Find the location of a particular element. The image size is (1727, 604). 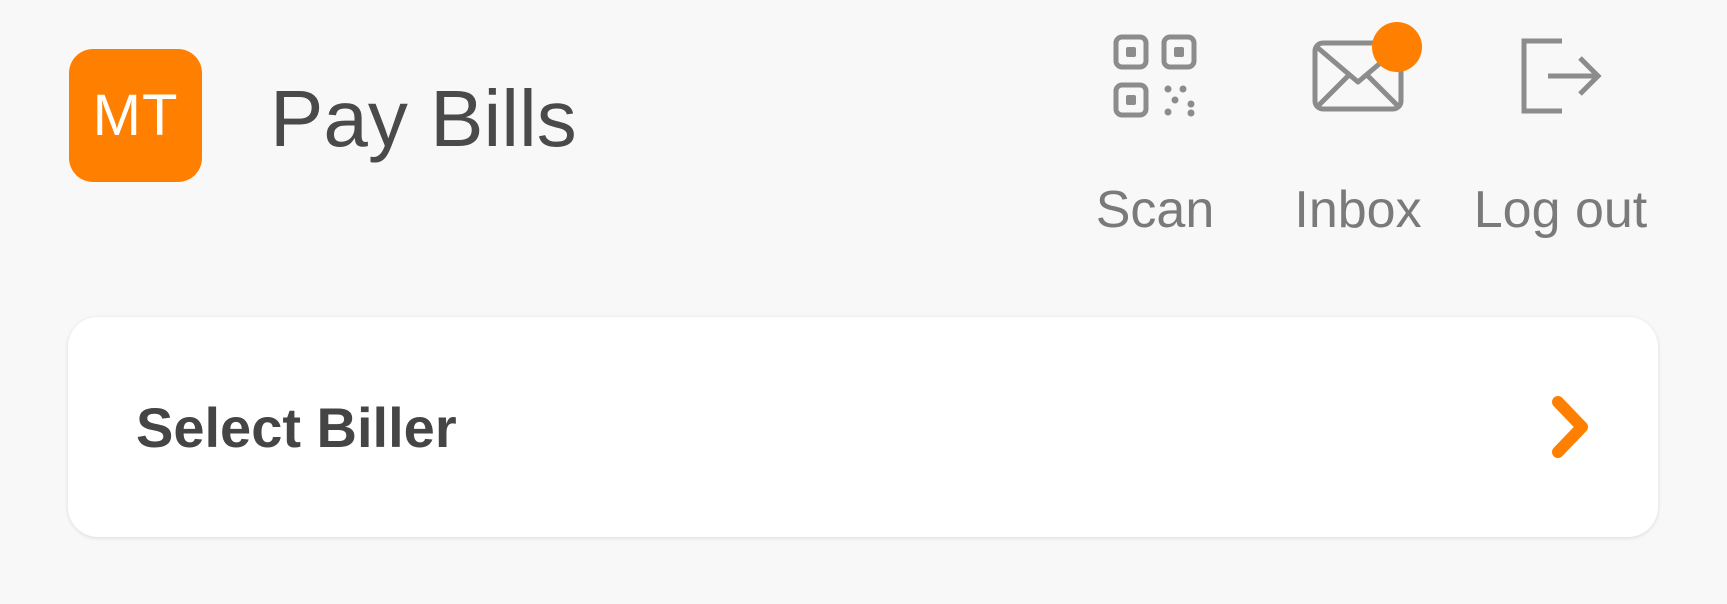

logout-icon is located at coordinates (1561, 78).